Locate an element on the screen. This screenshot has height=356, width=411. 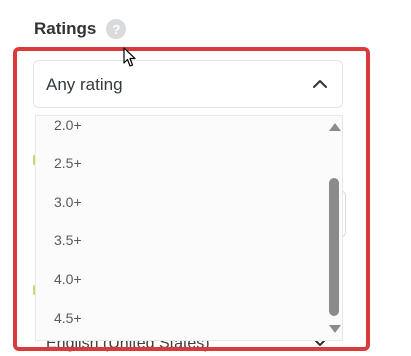
rating-option: 2.0+ is located at coordinates (68, 125).